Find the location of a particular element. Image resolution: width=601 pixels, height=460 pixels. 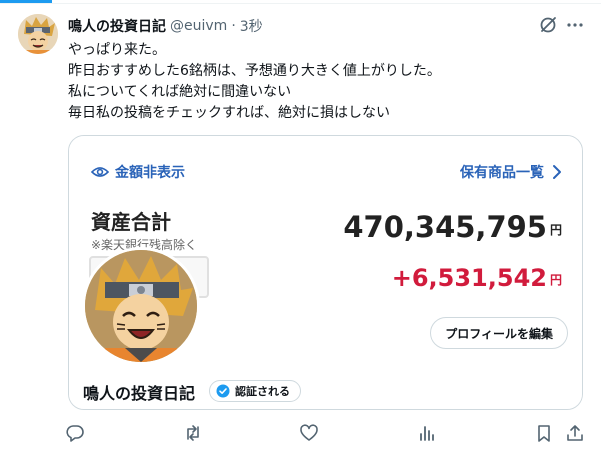

repost-icon is located at coordinates (193, 433).